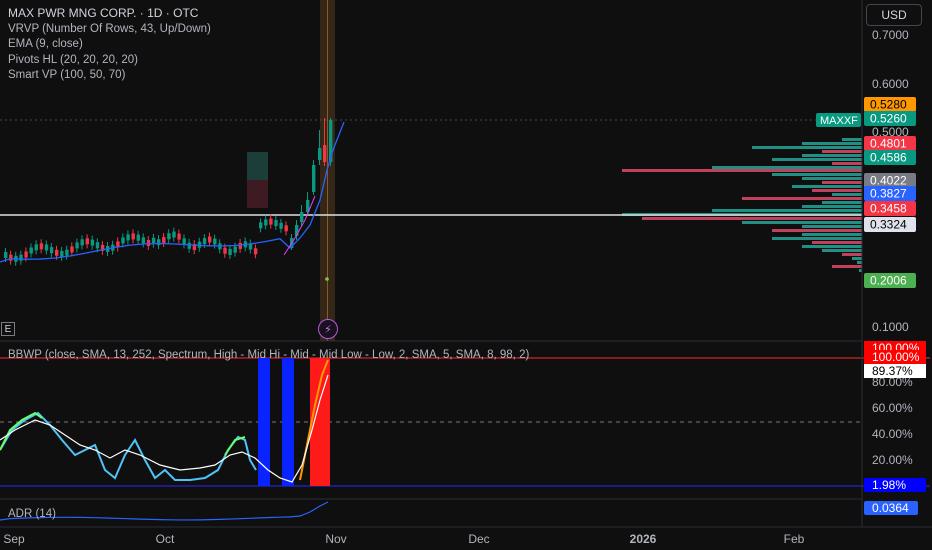 The width and height of the screenshot is (932, 550). What do you see at coordinates (890, 327) in the screenshot?
I see `price-tick-label: 0.1000` at bounding box center [890, 327].